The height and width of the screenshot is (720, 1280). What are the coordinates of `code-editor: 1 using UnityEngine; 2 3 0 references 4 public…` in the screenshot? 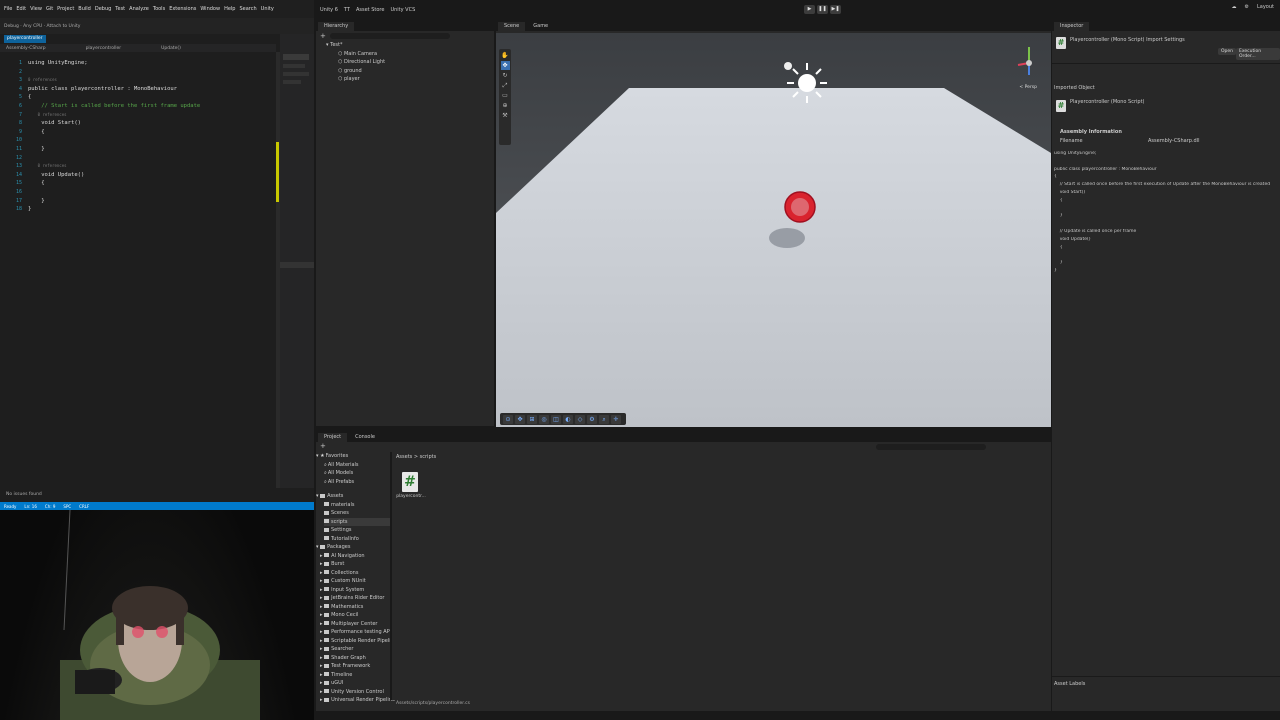 It's located at (138, 270).